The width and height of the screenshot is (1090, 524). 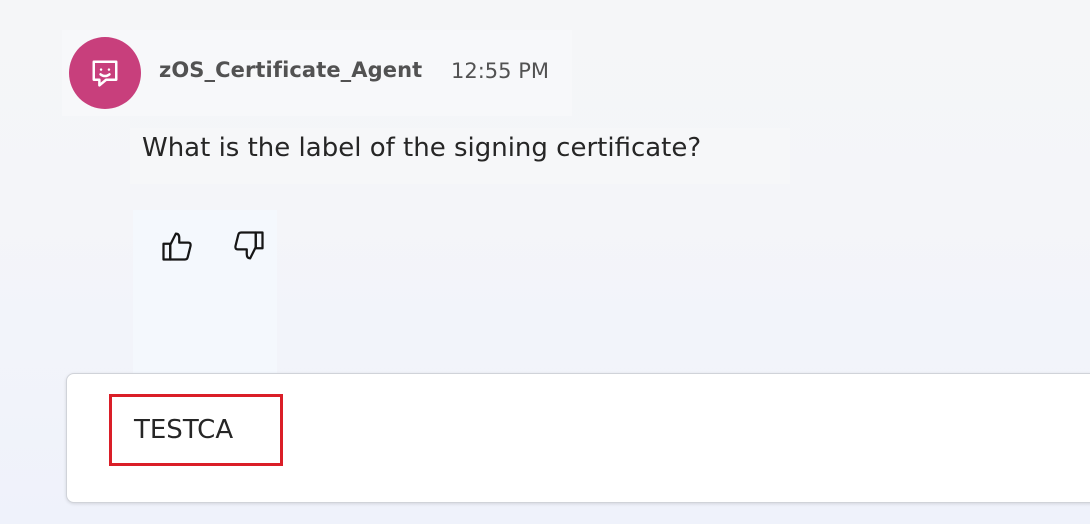 I want to click on thumbs-down-icon, so click(x=249, y=245).